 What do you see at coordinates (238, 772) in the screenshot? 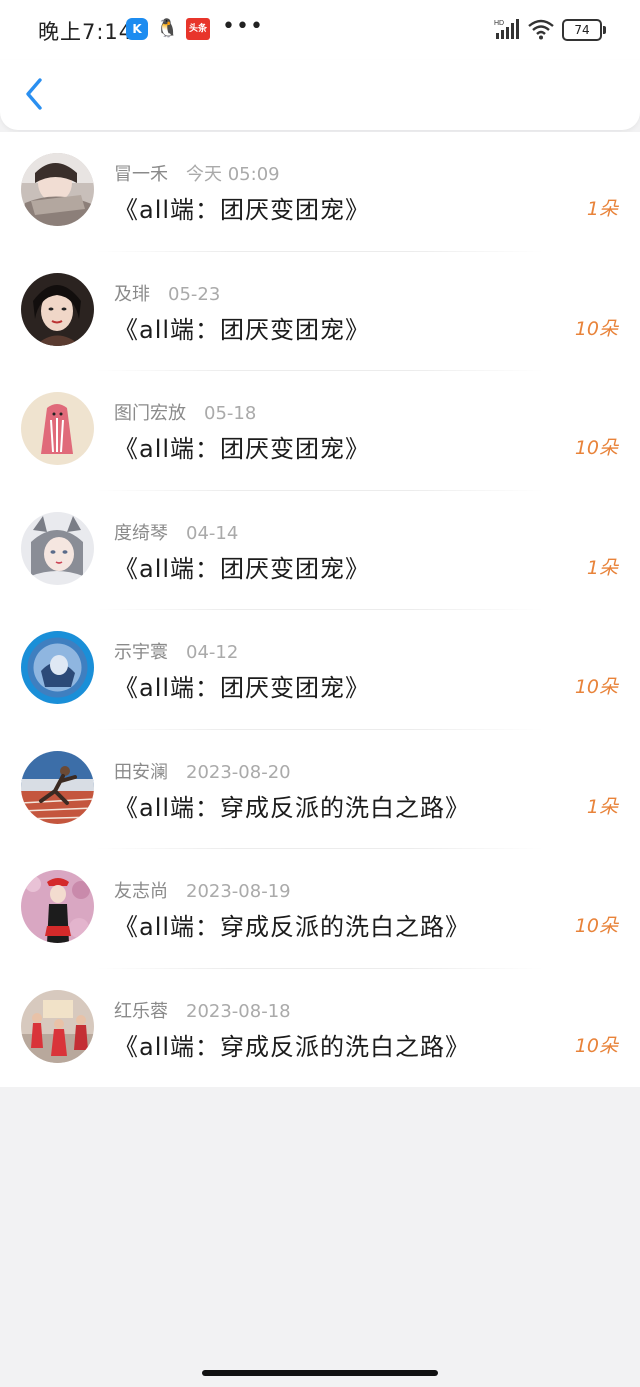
I see `send-date: 2023-08-20` at bounding box center [238, 772].